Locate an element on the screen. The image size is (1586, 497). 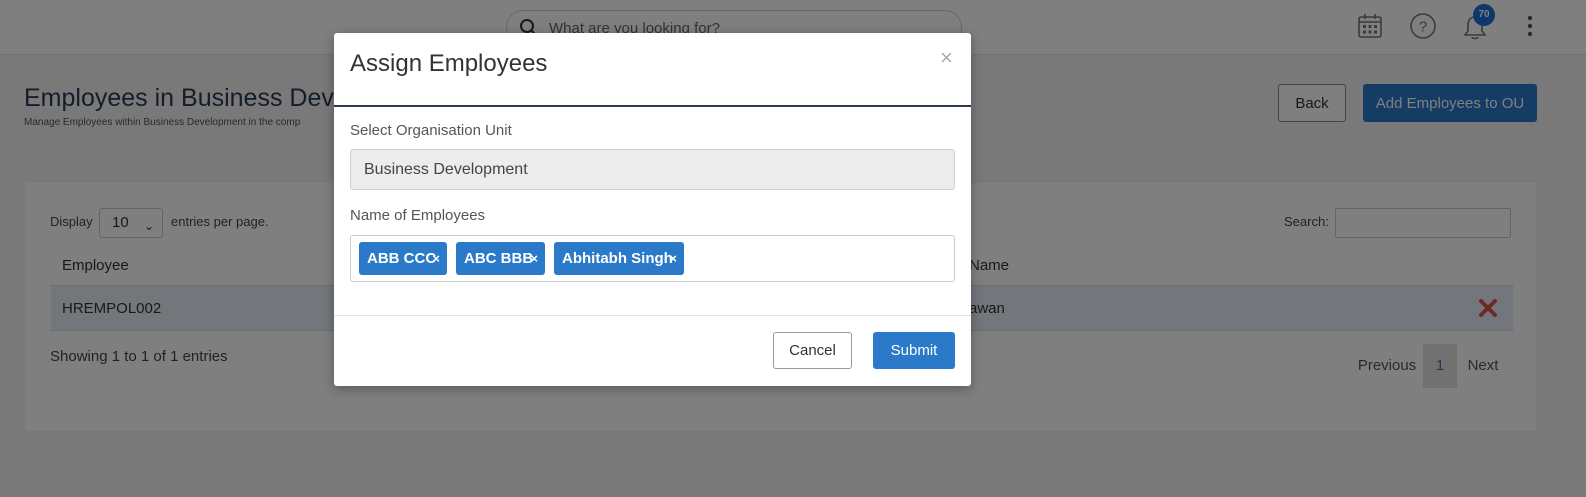
ou-label: Select Organisation Unit is located at coordinates (431, 130).